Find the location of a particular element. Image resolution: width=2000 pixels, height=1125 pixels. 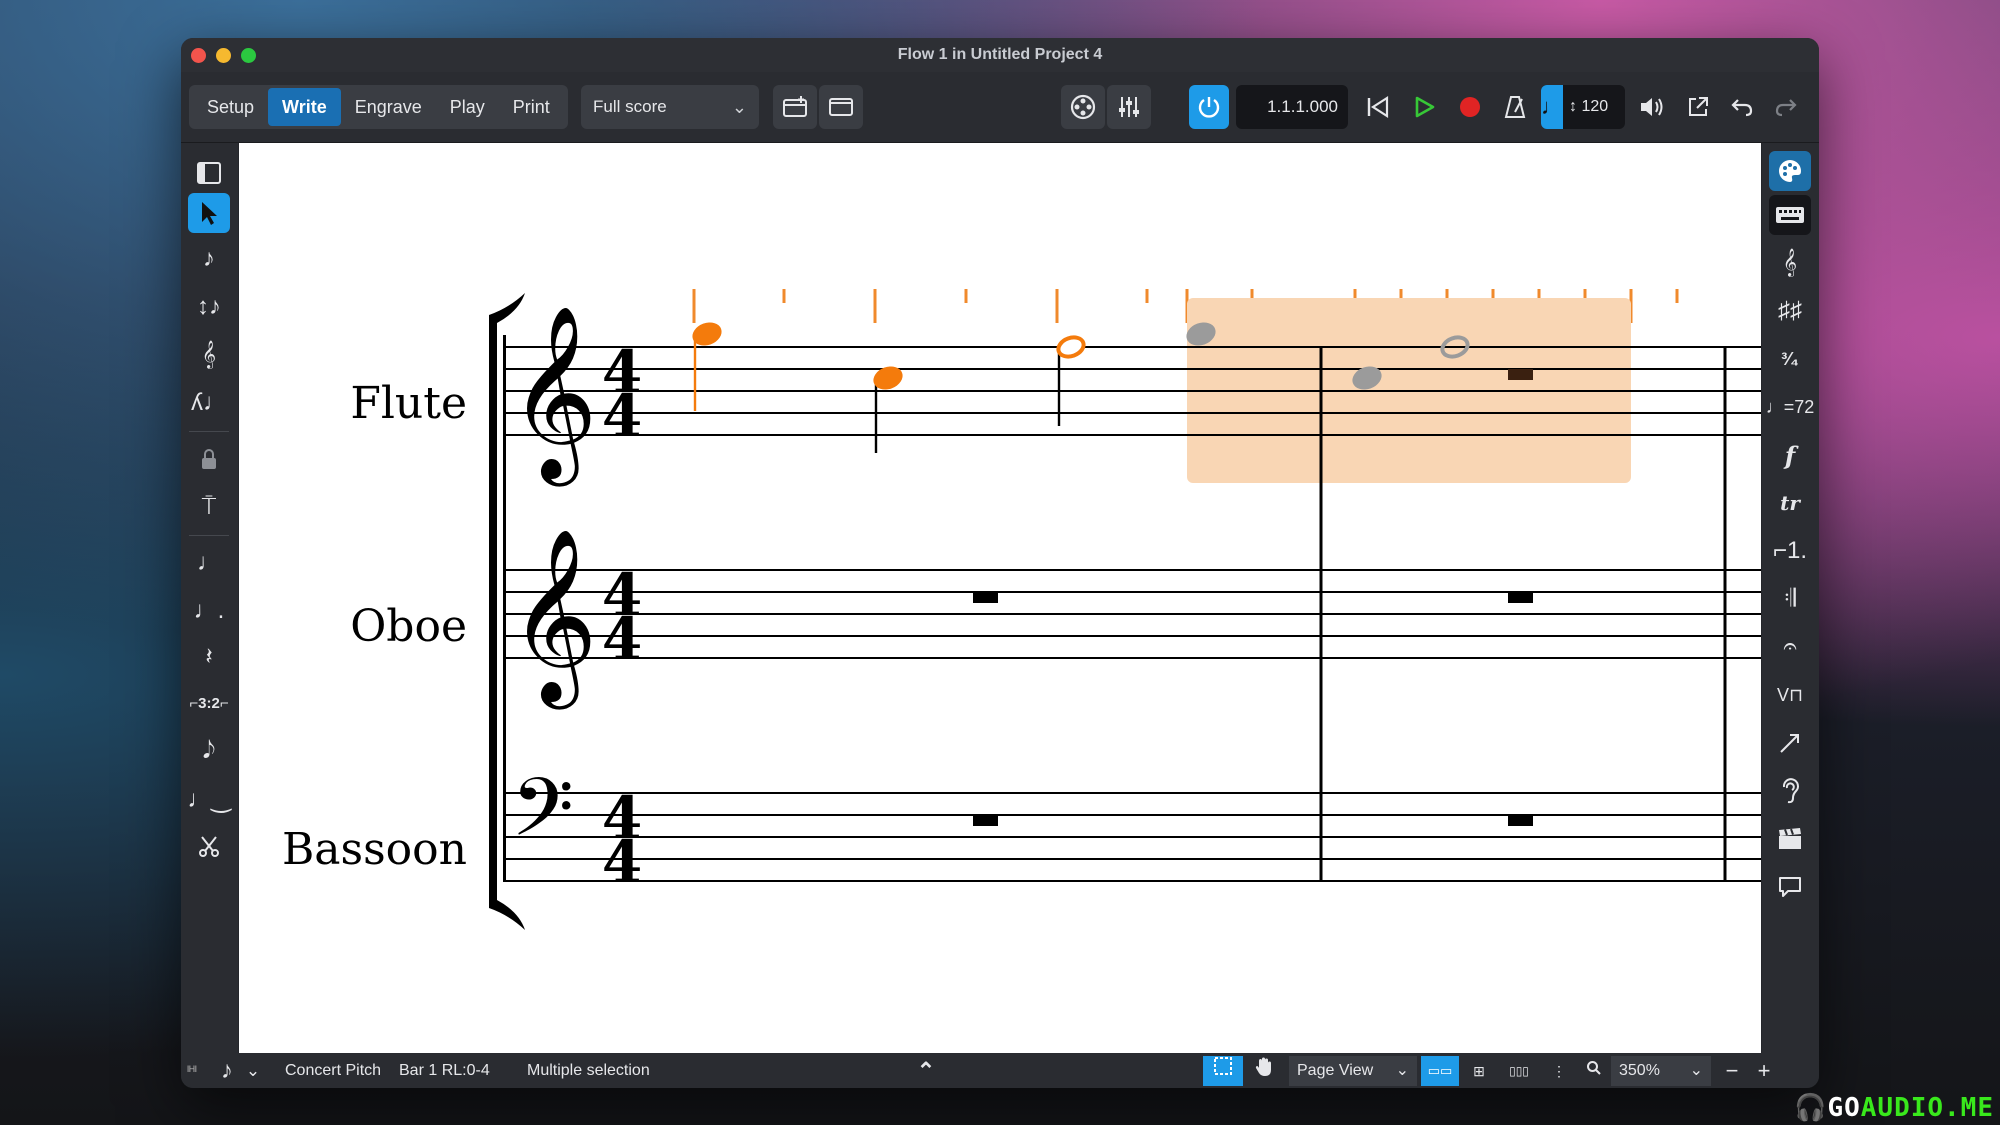

play-button is located at coordinates (1424, 107).